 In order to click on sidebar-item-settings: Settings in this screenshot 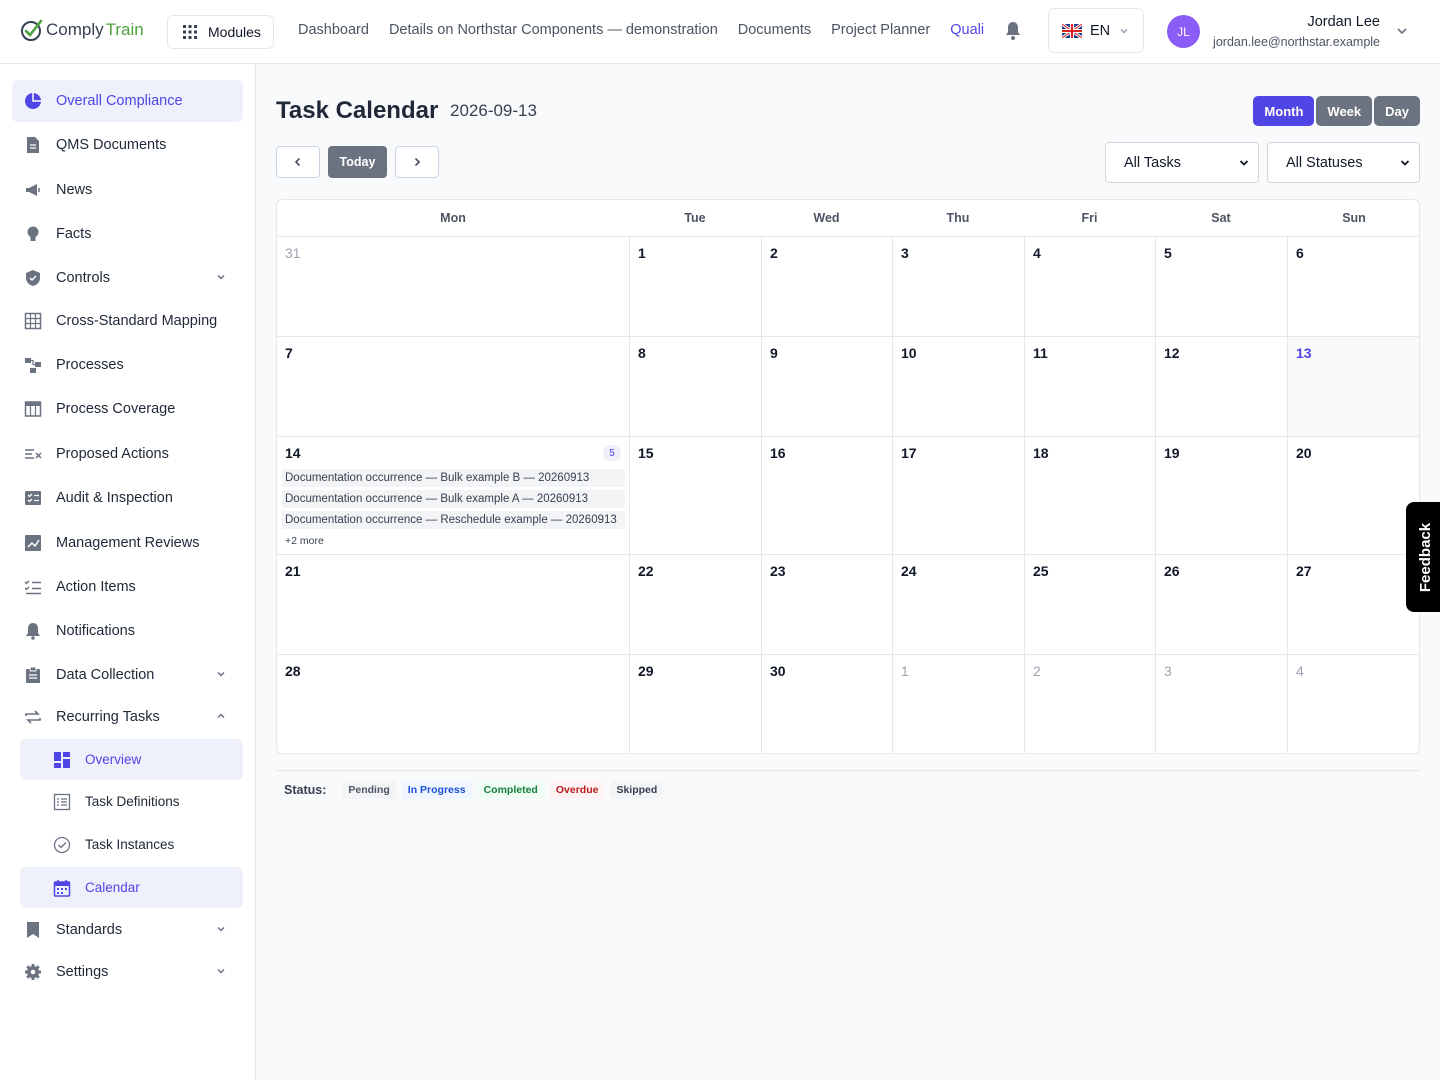, I will do `click(127, 972)`.